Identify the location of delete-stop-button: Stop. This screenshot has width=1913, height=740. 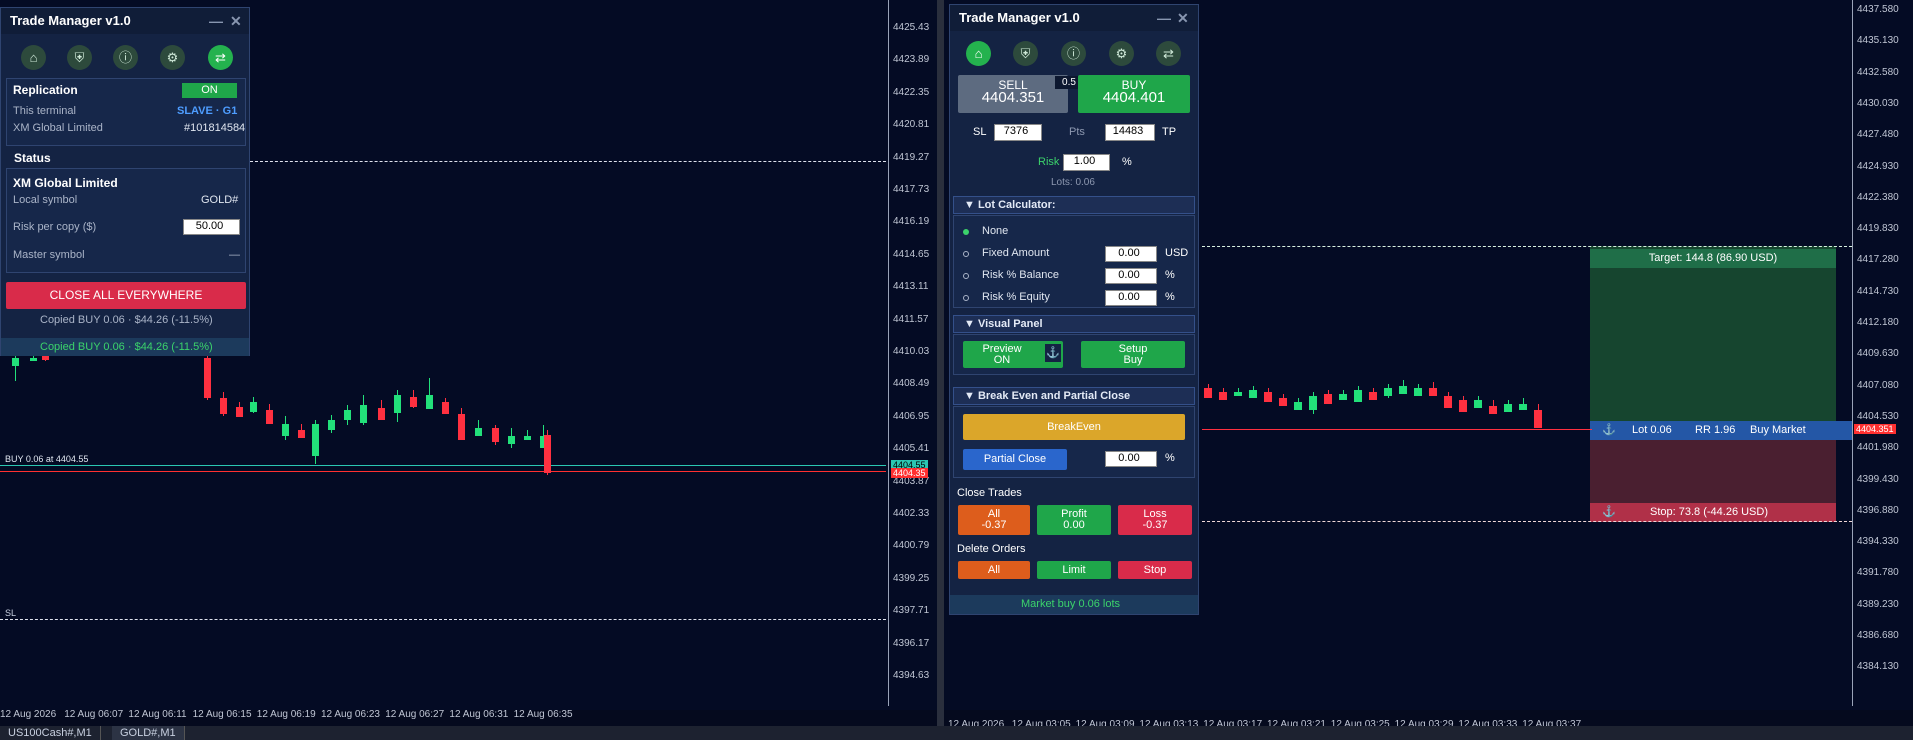
(1155, 570).